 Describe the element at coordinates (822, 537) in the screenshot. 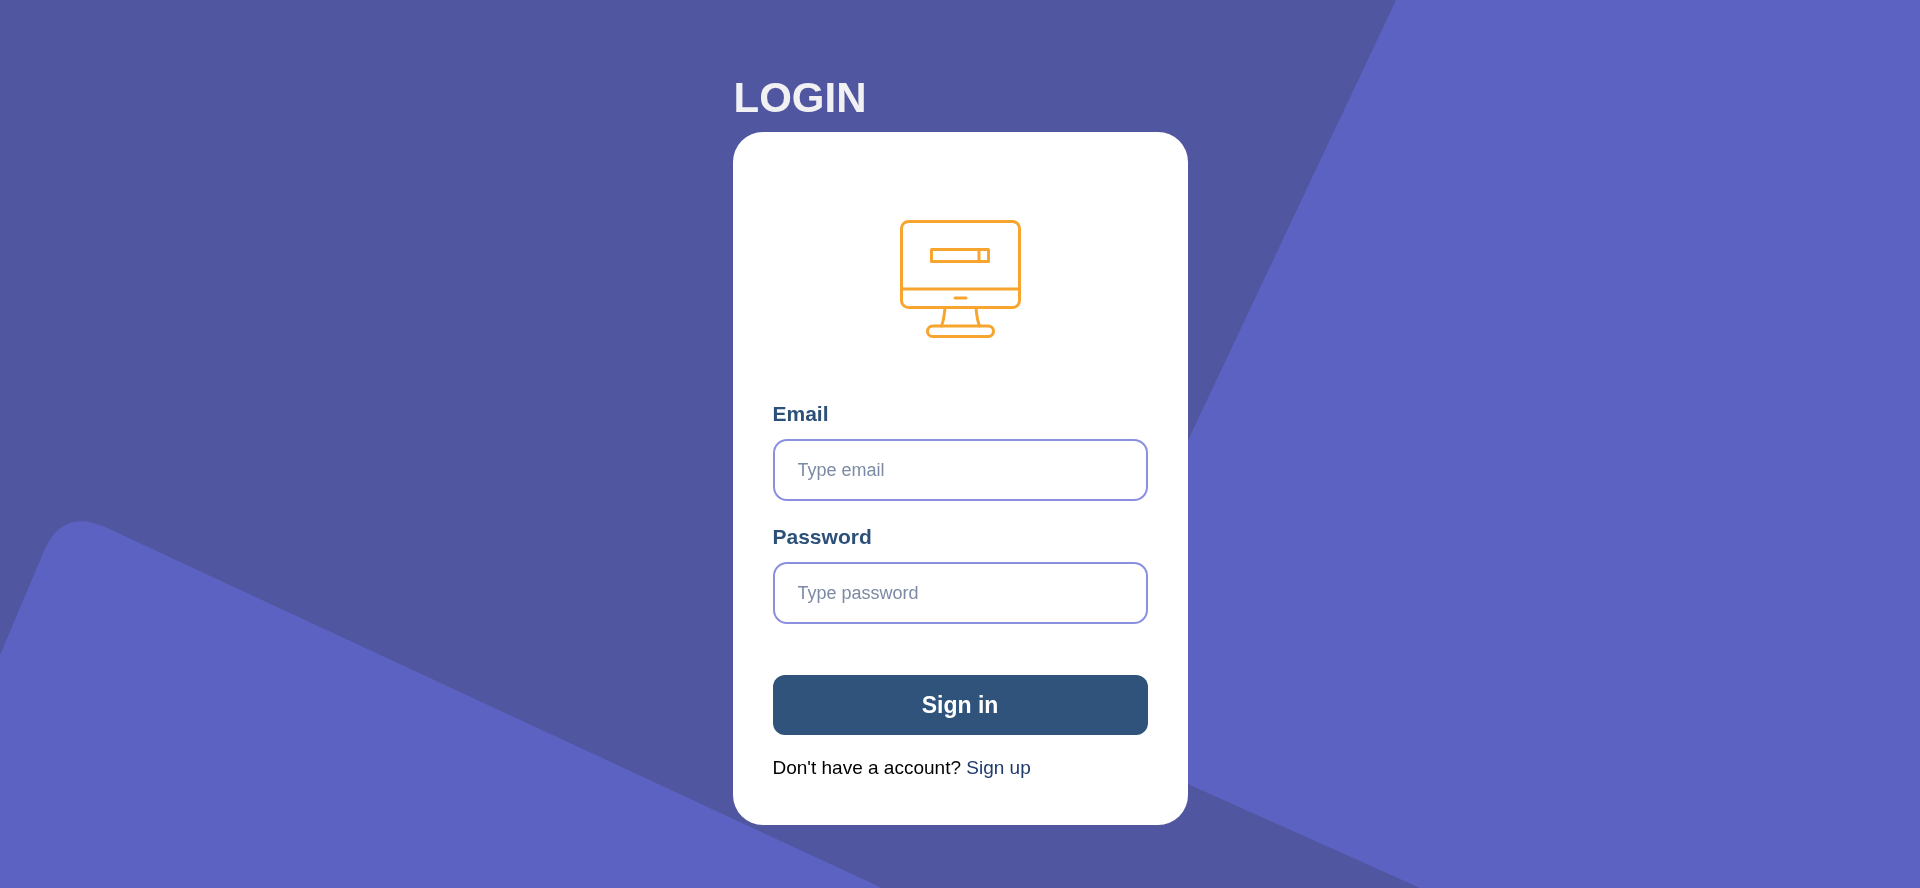

I see `field-label: Password` at that location.